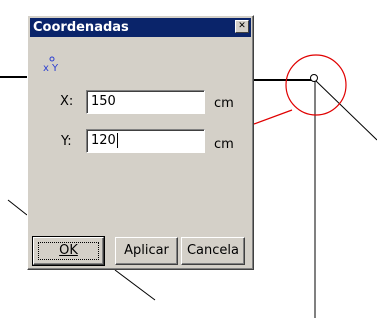  Describe the element at coordinates (224, 144) in the screenshot. I see `y-unit: cm` at that location.